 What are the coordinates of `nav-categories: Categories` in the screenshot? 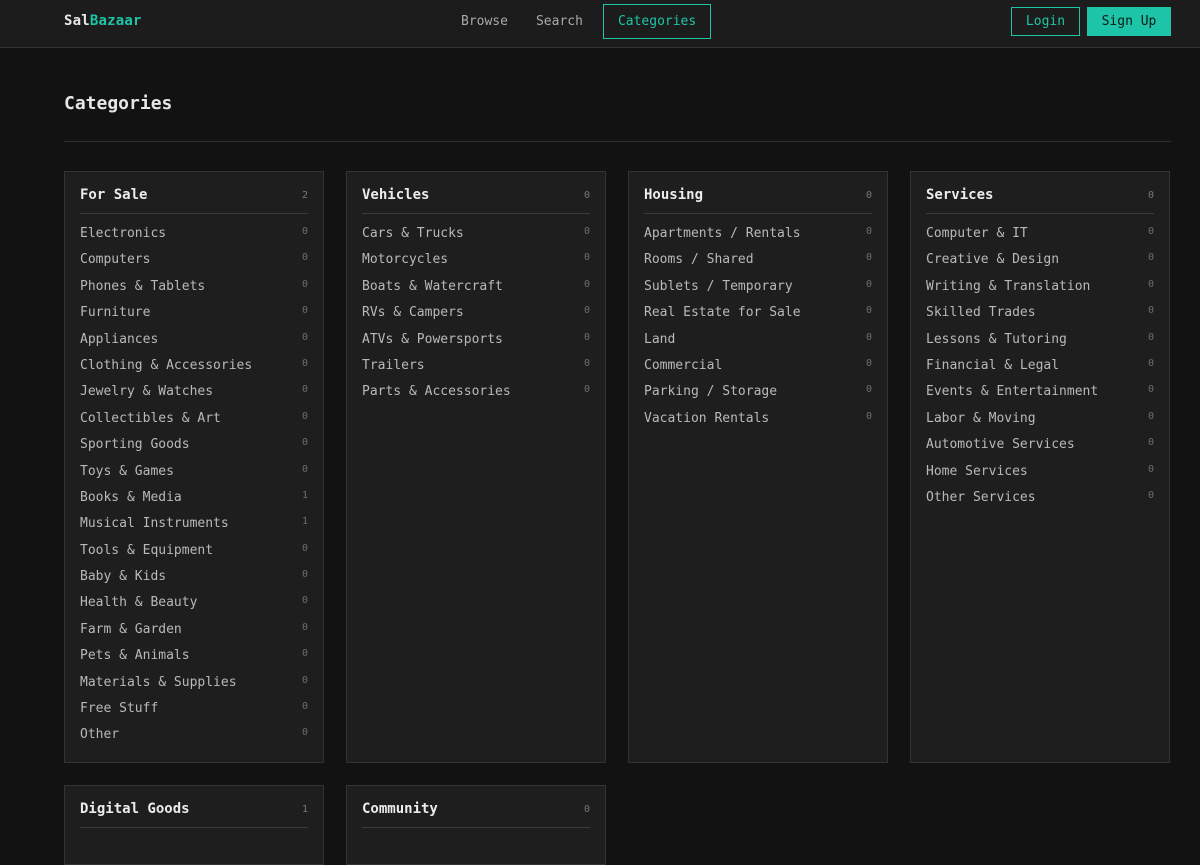 It's located at (657, 21).